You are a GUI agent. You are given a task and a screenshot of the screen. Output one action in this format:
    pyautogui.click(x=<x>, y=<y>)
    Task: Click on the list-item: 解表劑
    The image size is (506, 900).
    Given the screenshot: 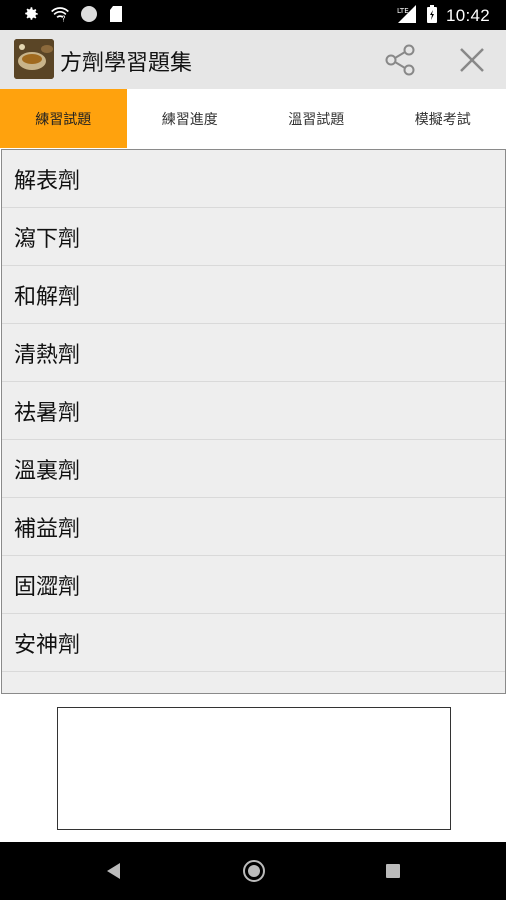 What is the action you would take?
    pyautogui.click(x=253, y=179)
    